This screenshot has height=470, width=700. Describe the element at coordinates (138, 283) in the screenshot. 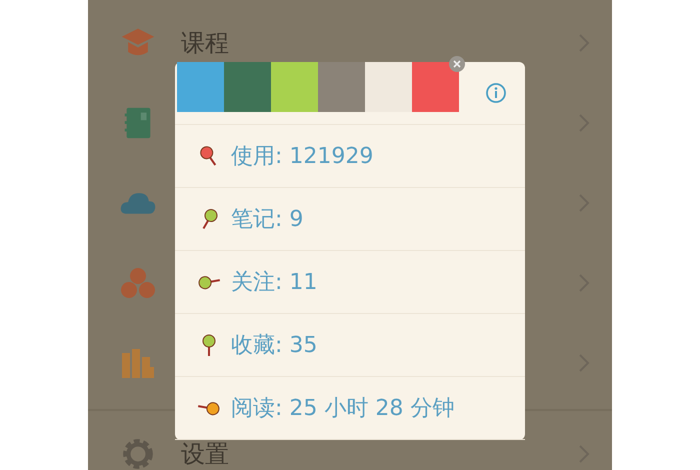

I see `circles-icon` at that location.